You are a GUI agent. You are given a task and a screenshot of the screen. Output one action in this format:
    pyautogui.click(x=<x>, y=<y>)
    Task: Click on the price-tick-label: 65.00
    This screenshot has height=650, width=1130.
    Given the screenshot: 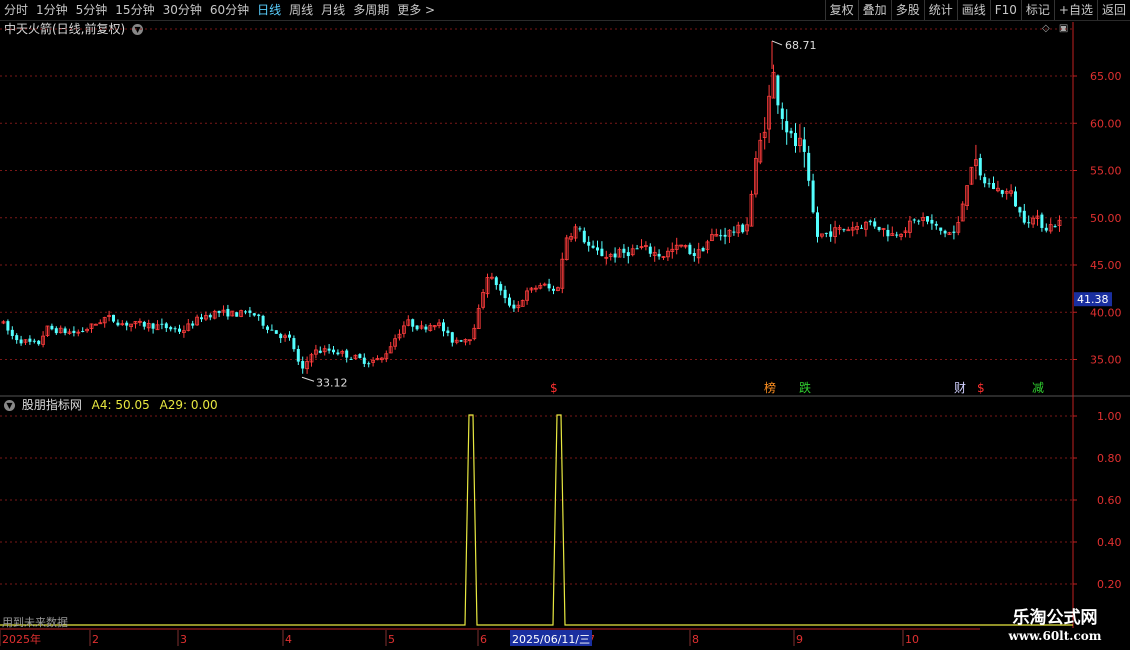 What is the action you would take?
    pyautogui.click(x=1106, y=76)
    